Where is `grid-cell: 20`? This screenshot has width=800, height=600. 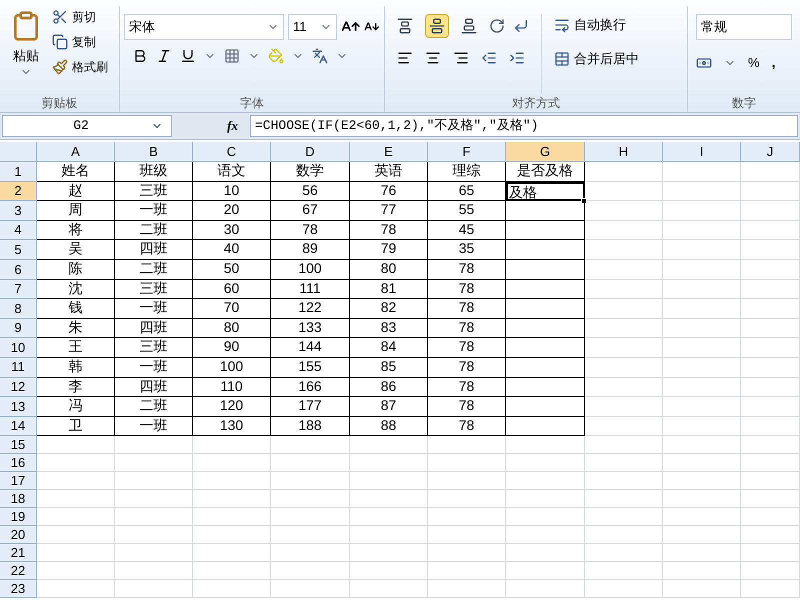
grid-cell: 20 is located at coordinates (232, 211).